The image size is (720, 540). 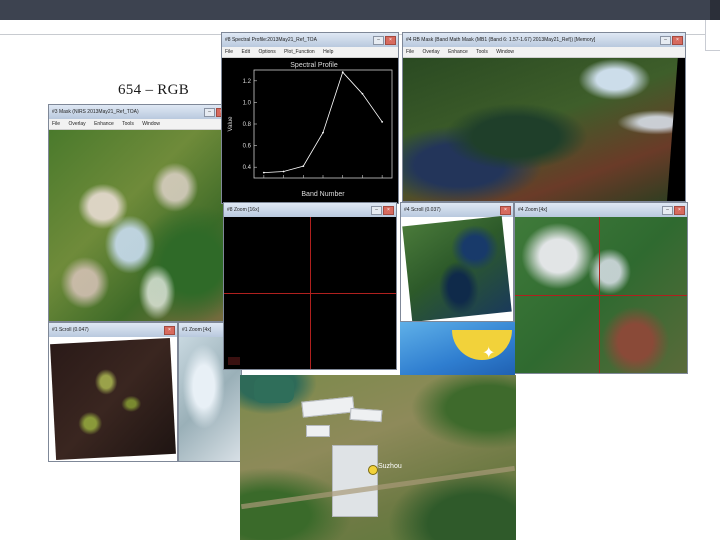 What do you see at coordinates (323, 194) in the screenshot?
I see `x-axis-label: Band Number` at bounding box center [323, 194].